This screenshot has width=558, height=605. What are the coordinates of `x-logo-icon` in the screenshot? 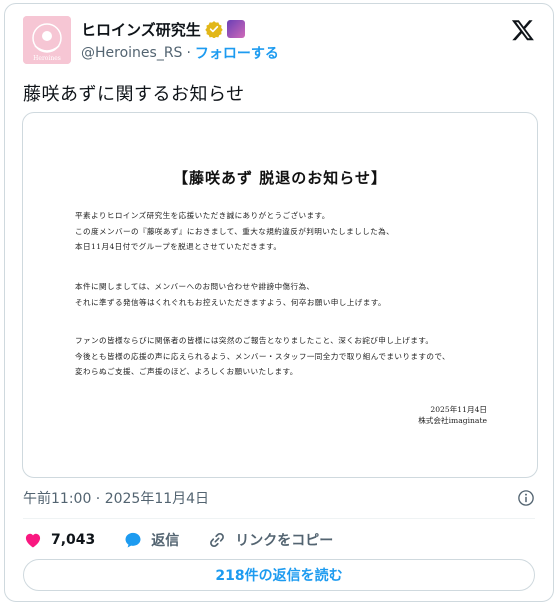 It's located at (523, 30).